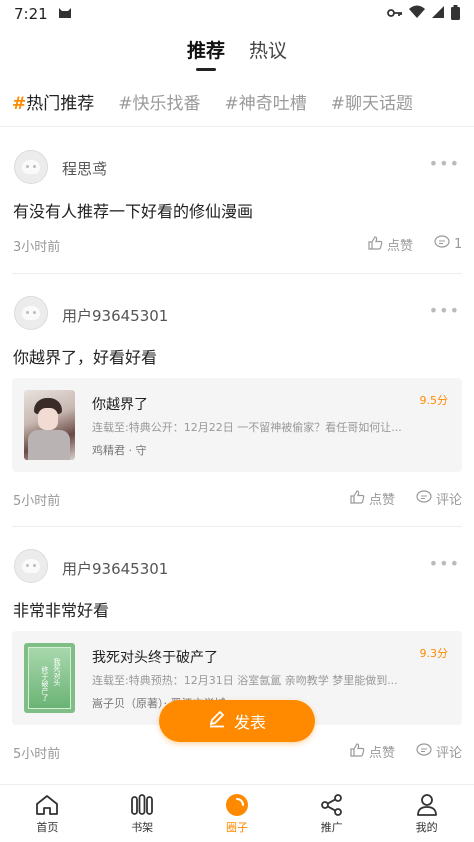 This screenshot has height=842, width=474. Describe the element at coordinates (49, 425) in the screenshot. I see `book-cover-image` at that location.